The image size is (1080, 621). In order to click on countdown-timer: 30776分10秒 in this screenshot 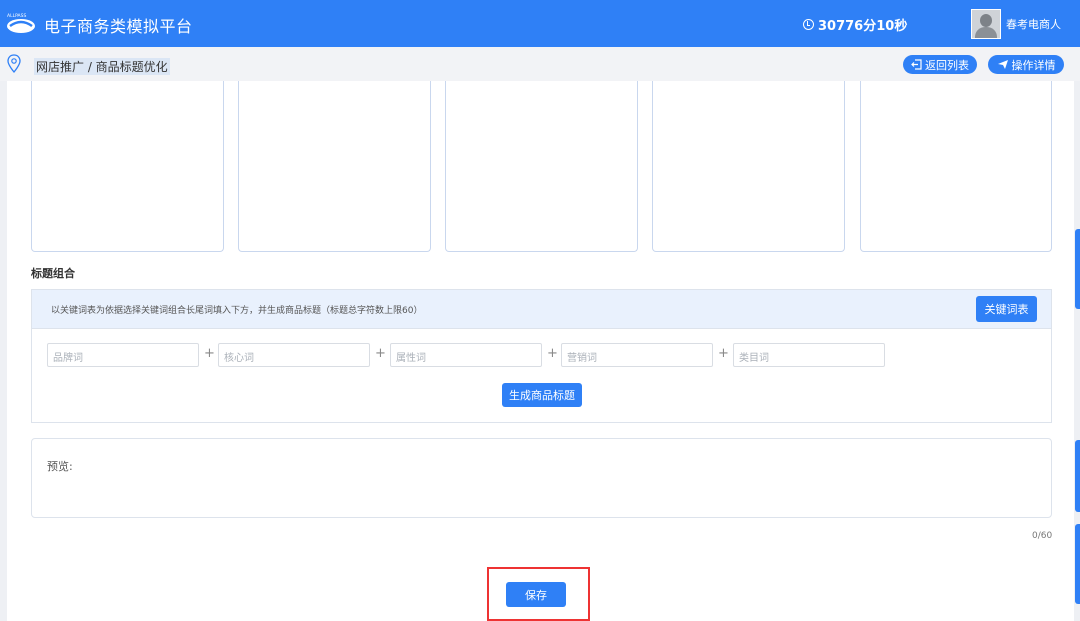, I will do `click(855, 24)`.